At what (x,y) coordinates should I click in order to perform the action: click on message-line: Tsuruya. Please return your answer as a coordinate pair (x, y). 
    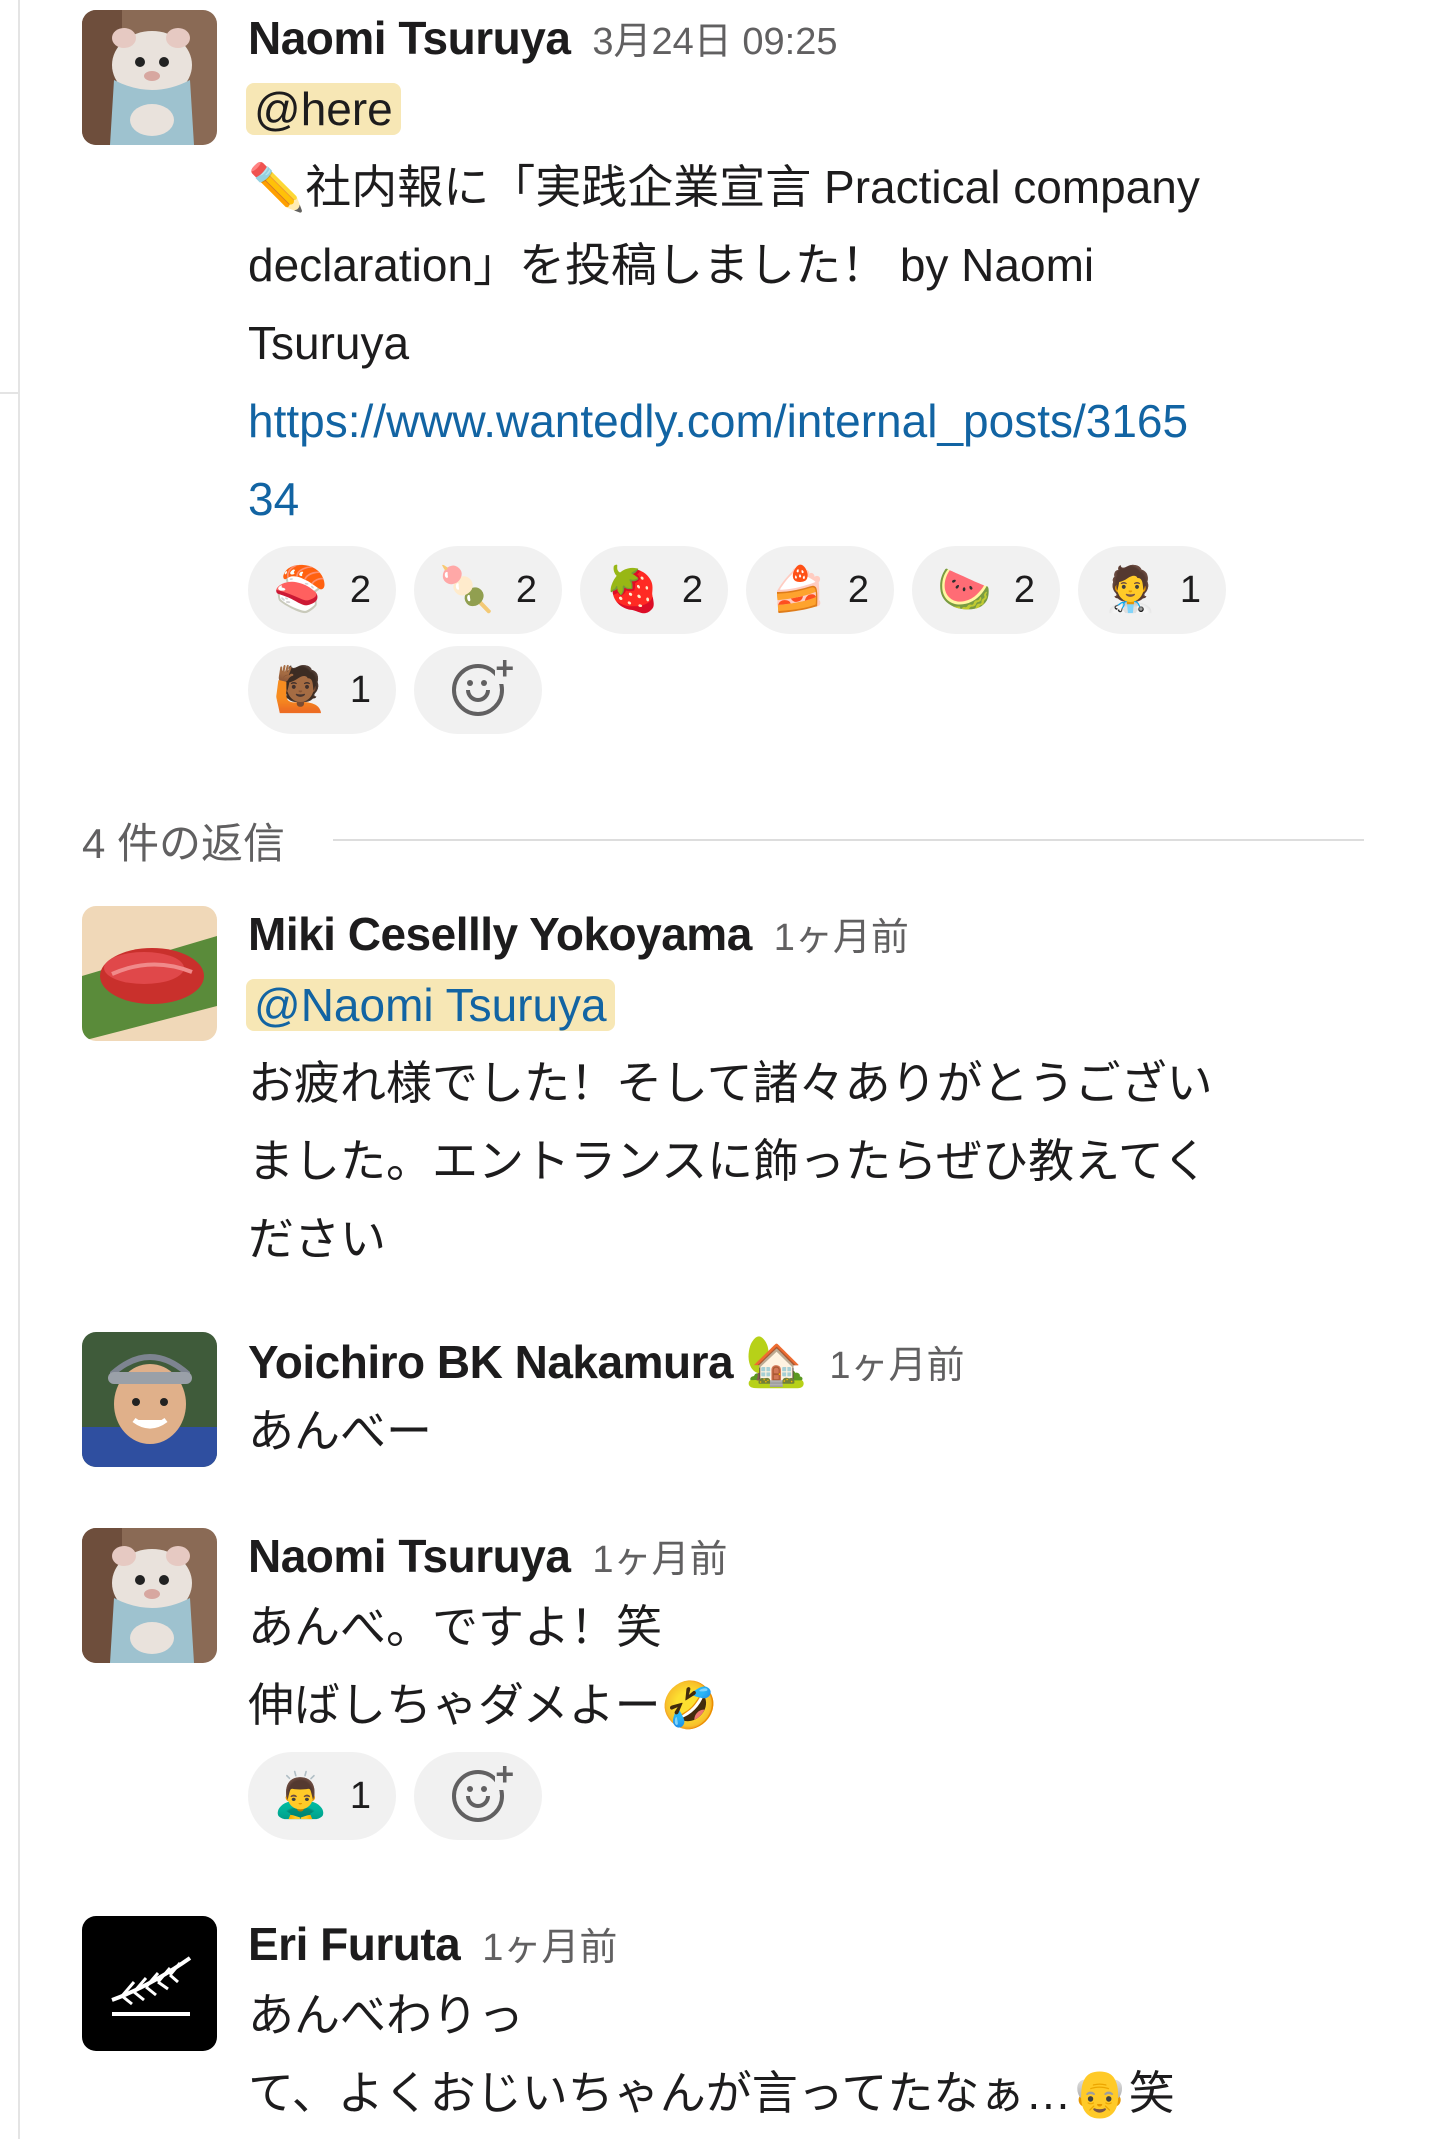
    Looking at the image, I should click on (329, 343).